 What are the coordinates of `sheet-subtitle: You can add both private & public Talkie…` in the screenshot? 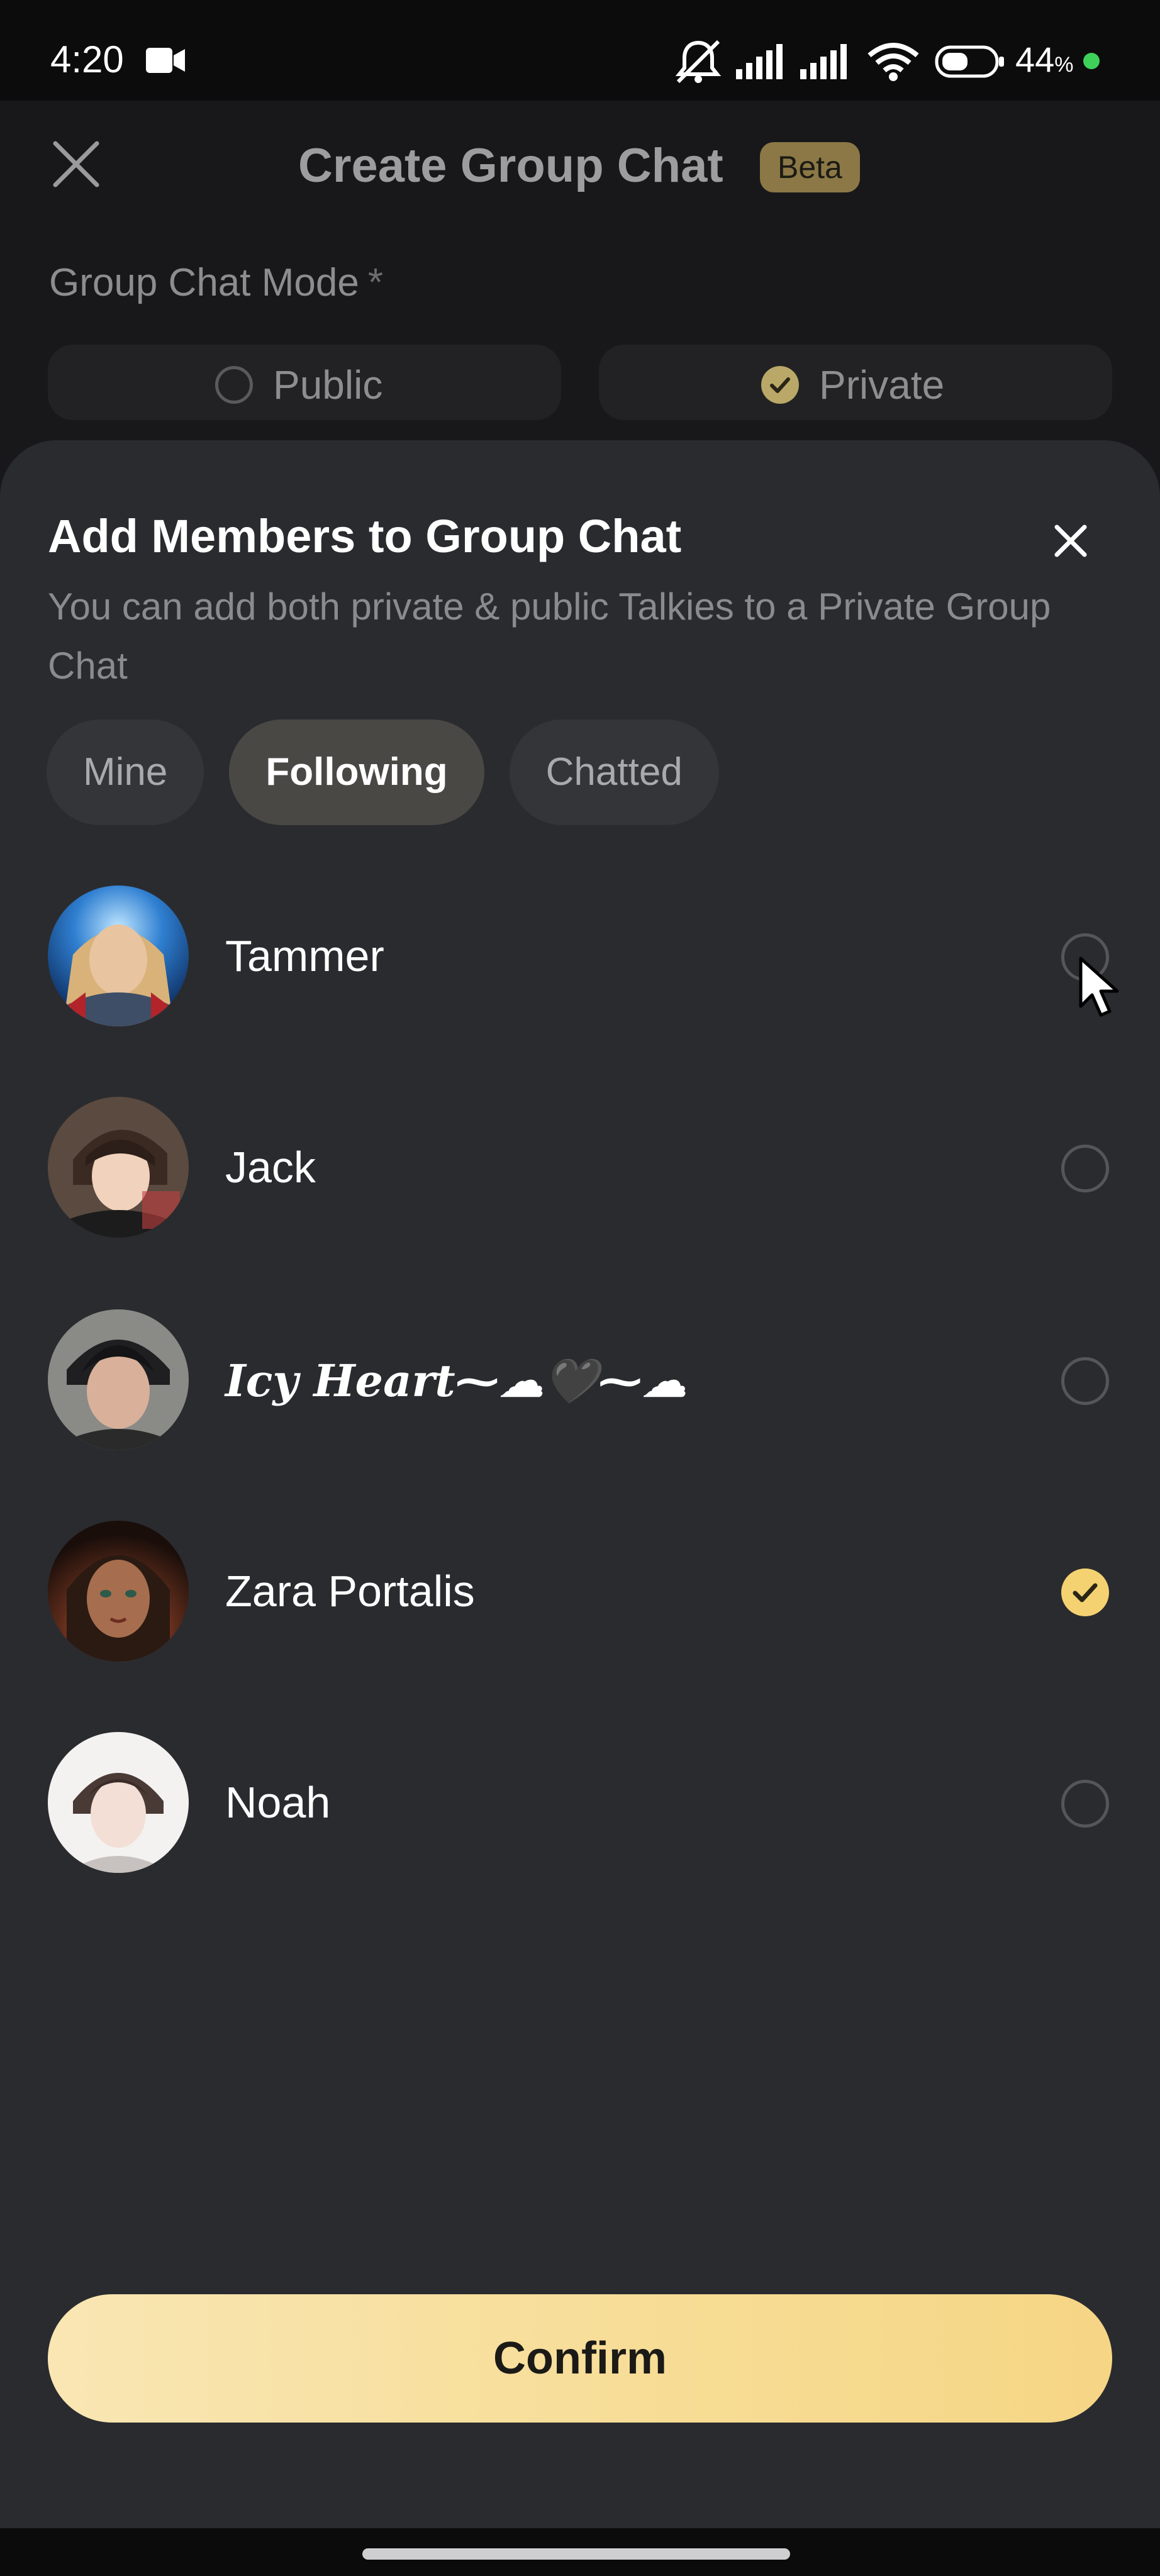 It's located at (549, 636).